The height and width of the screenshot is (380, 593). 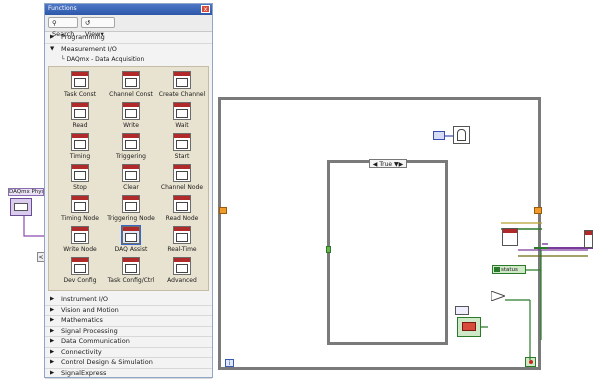 What do you see at coordinates (182, 94) in the screenshot?
I see `palette-vi-label: Create Channel` at bounding box center [182, 94].